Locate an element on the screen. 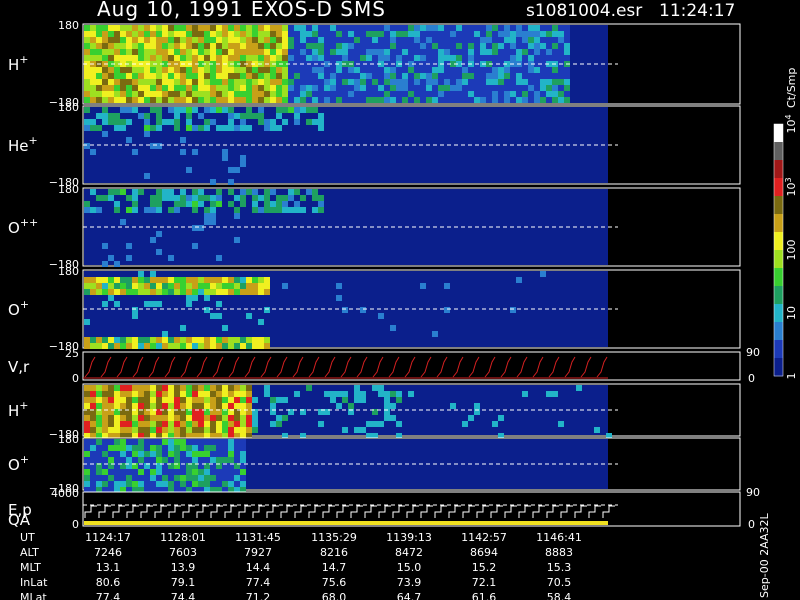 Image resolution: width=800 pixels, height=600 pixels. table-row-name: UT is located at coordinates (27, 537).